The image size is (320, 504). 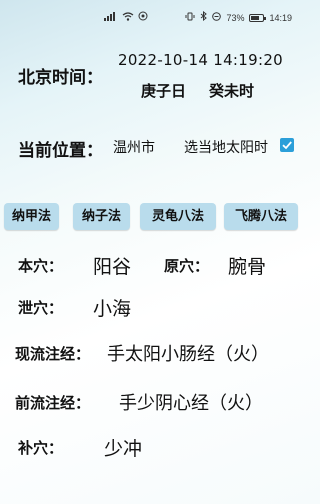 What do you see at coordinates (101, 216) in the screenshot?
I see `tab-nazi: 纳子法` at bounding box center [101, 216].